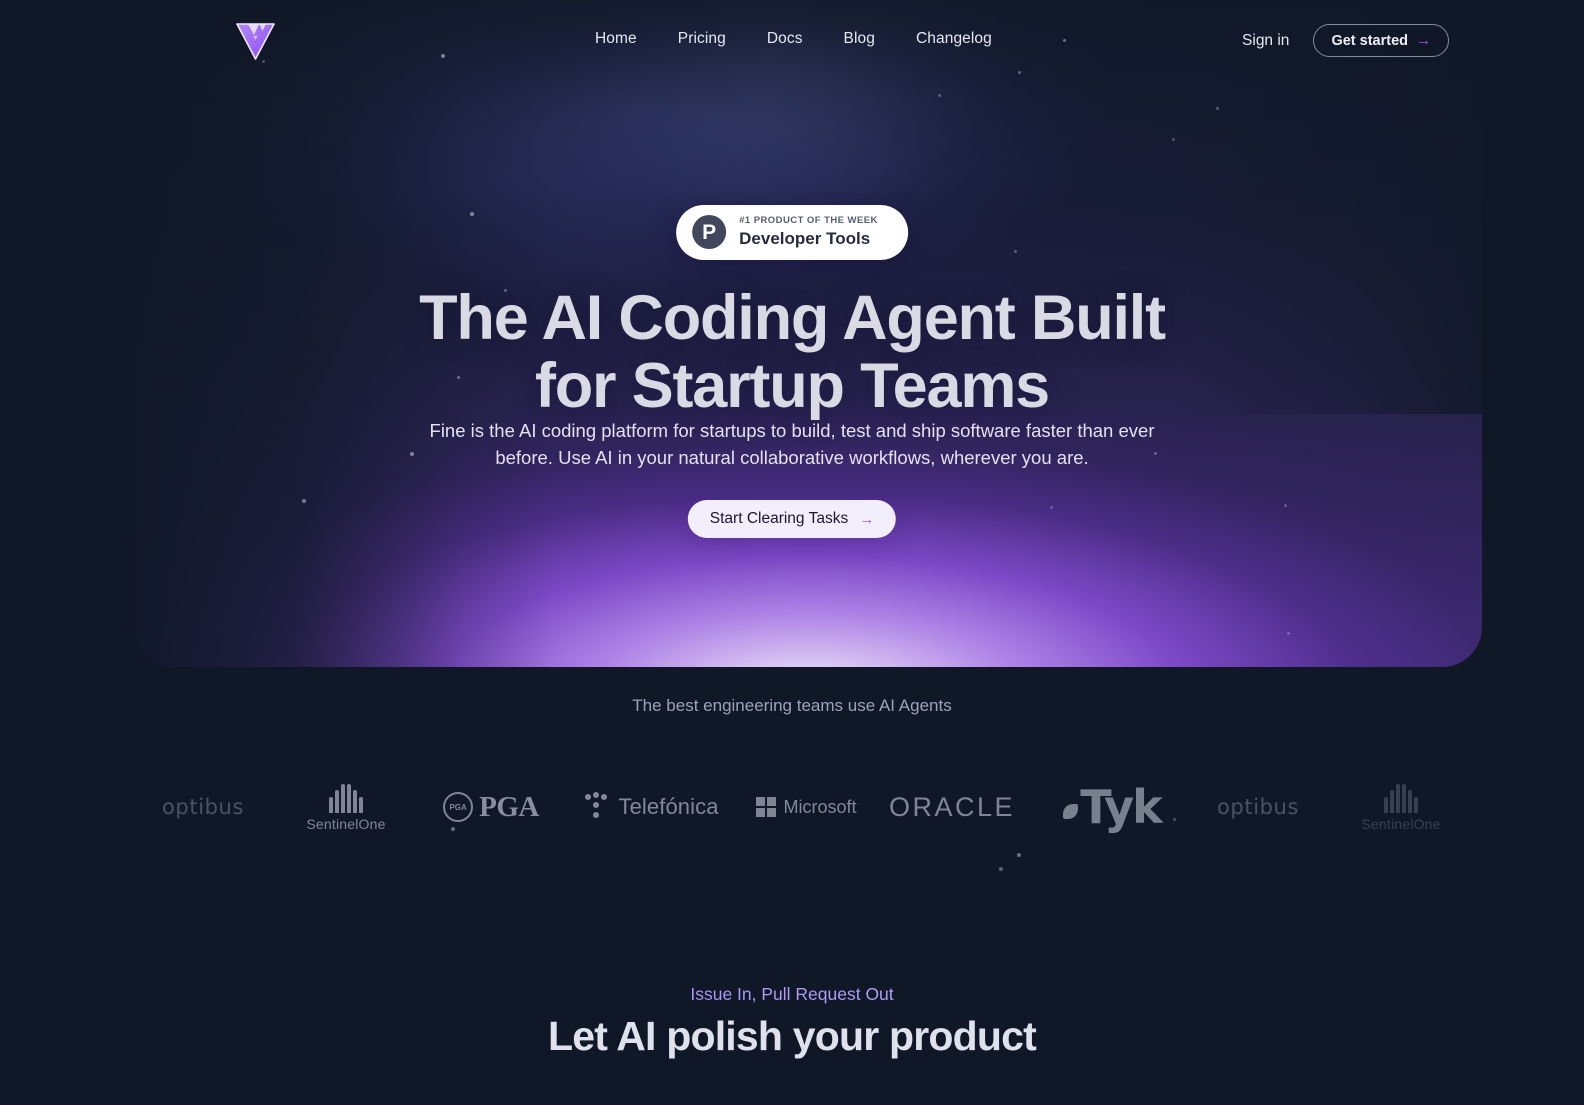  I want to click on logo-oracle: ORACLE, so click(952, 806).